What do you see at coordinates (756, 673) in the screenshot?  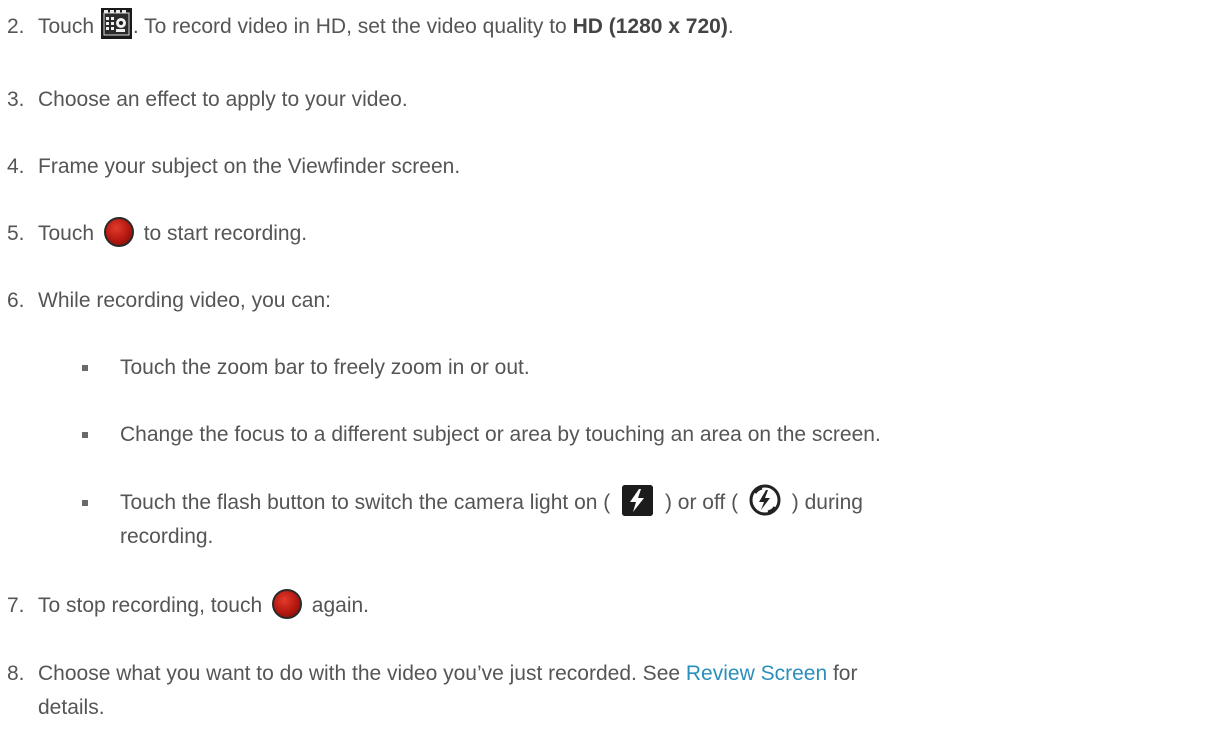 I see `review-screen-link: Review Screen` at bounding box center [756, 673].